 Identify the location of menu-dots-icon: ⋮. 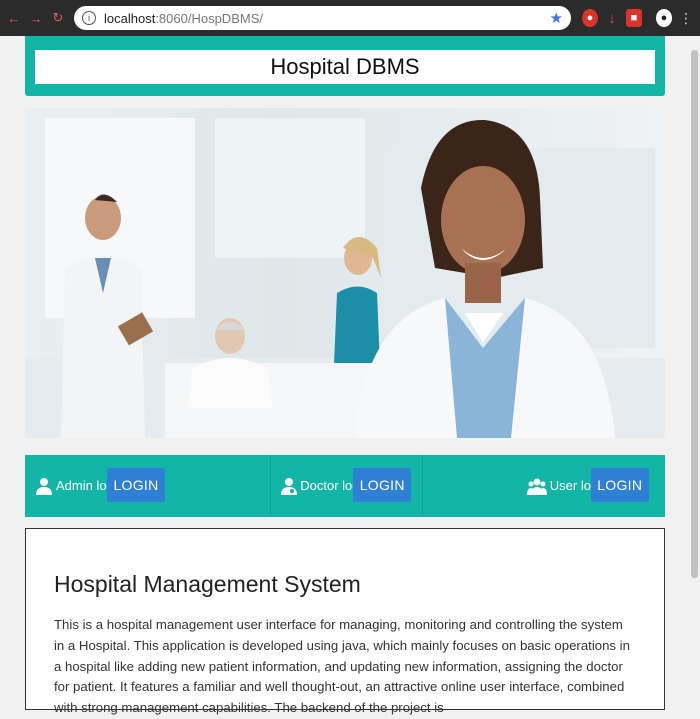
(686, 18).